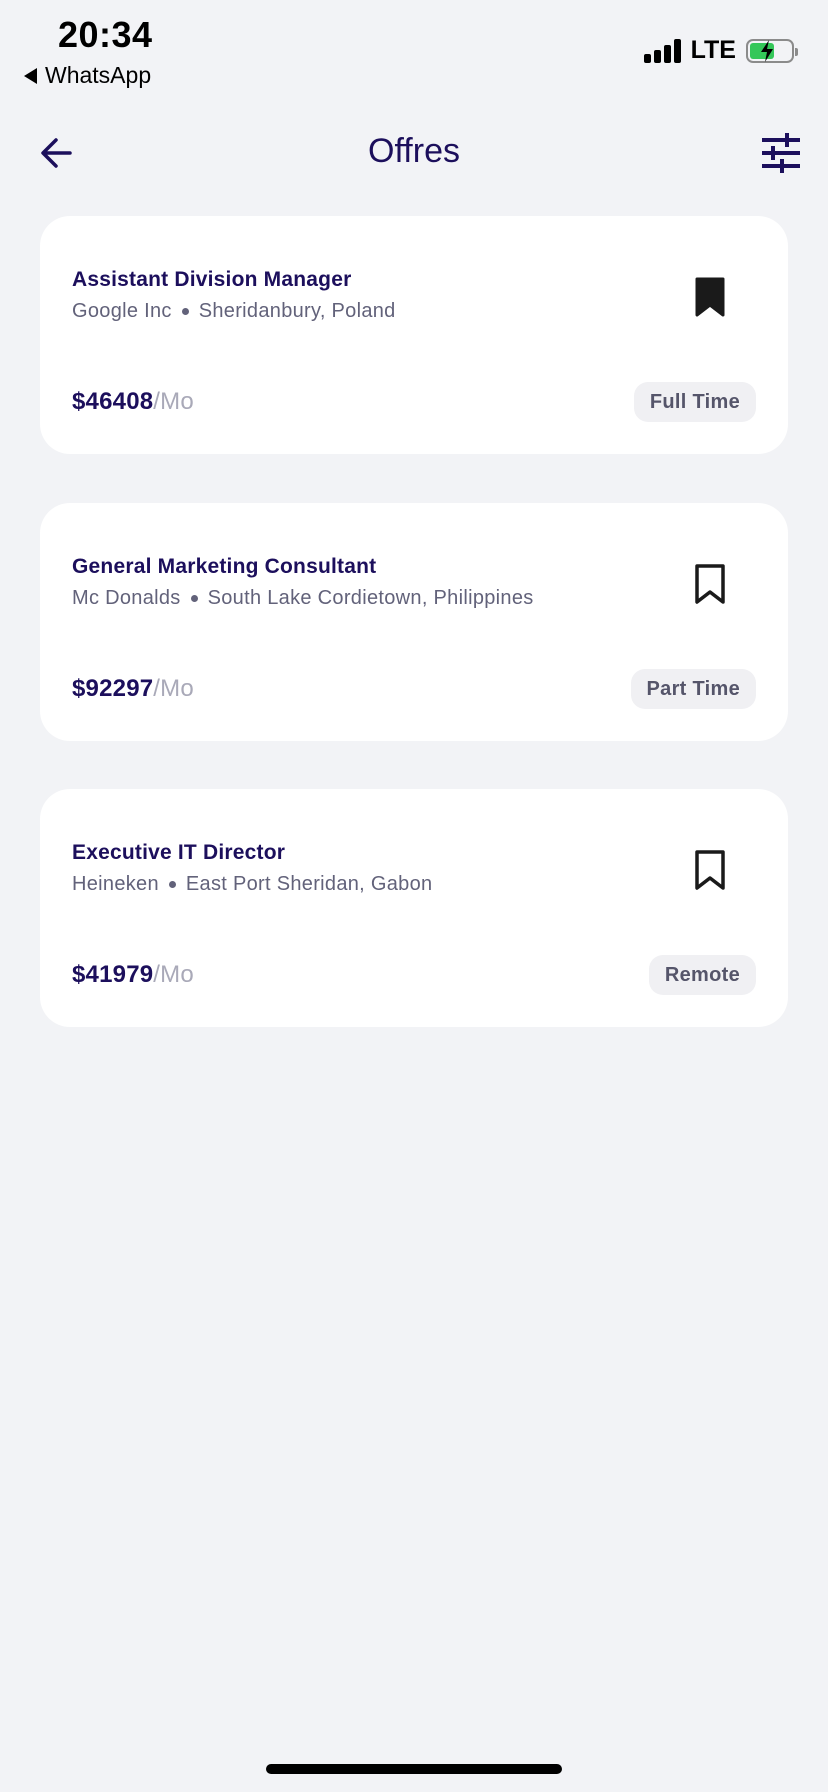 This screenshot has height=1792, width=828. I want to click on sliders-icon, so click(781, 153).